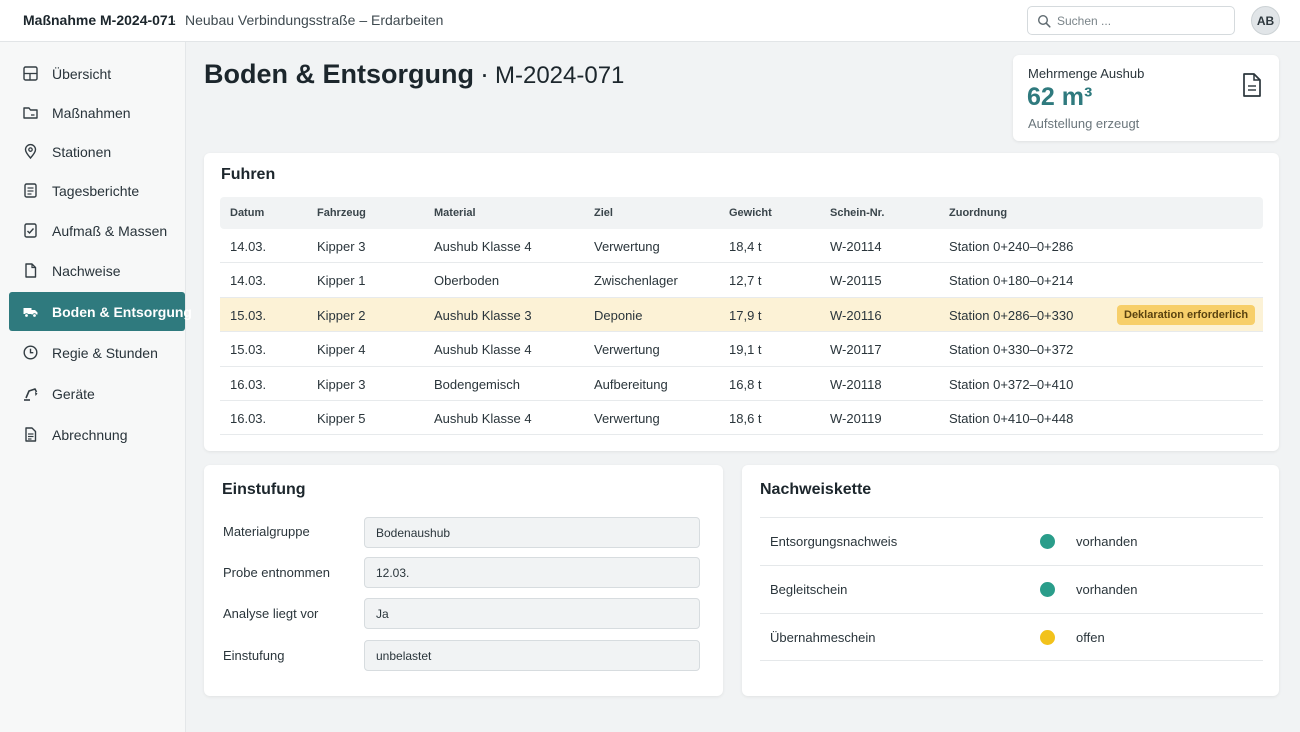  I want to click on report-icon, so click(30, 190).